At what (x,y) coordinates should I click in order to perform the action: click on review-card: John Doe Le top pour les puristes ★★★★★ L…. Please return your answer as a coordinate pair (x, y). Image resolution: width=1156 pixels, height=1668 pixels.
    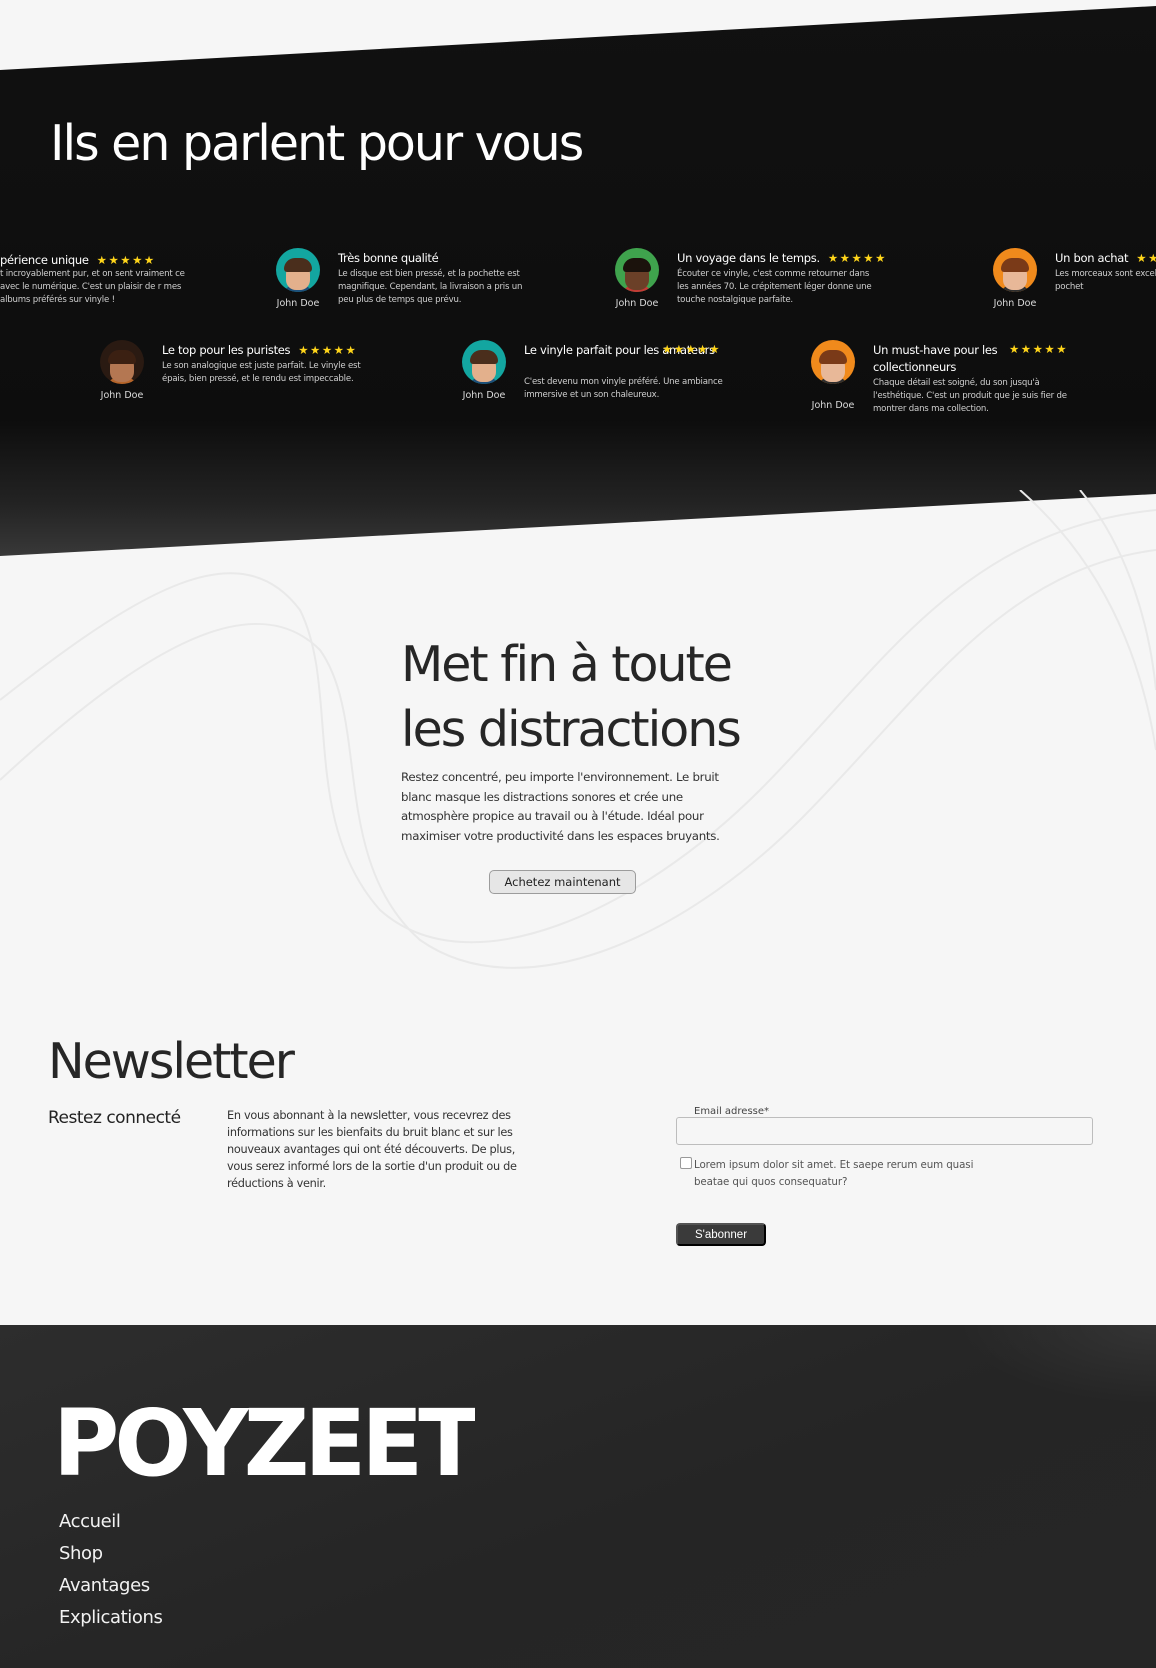
    Looking at the image, I should click on (265, 385).